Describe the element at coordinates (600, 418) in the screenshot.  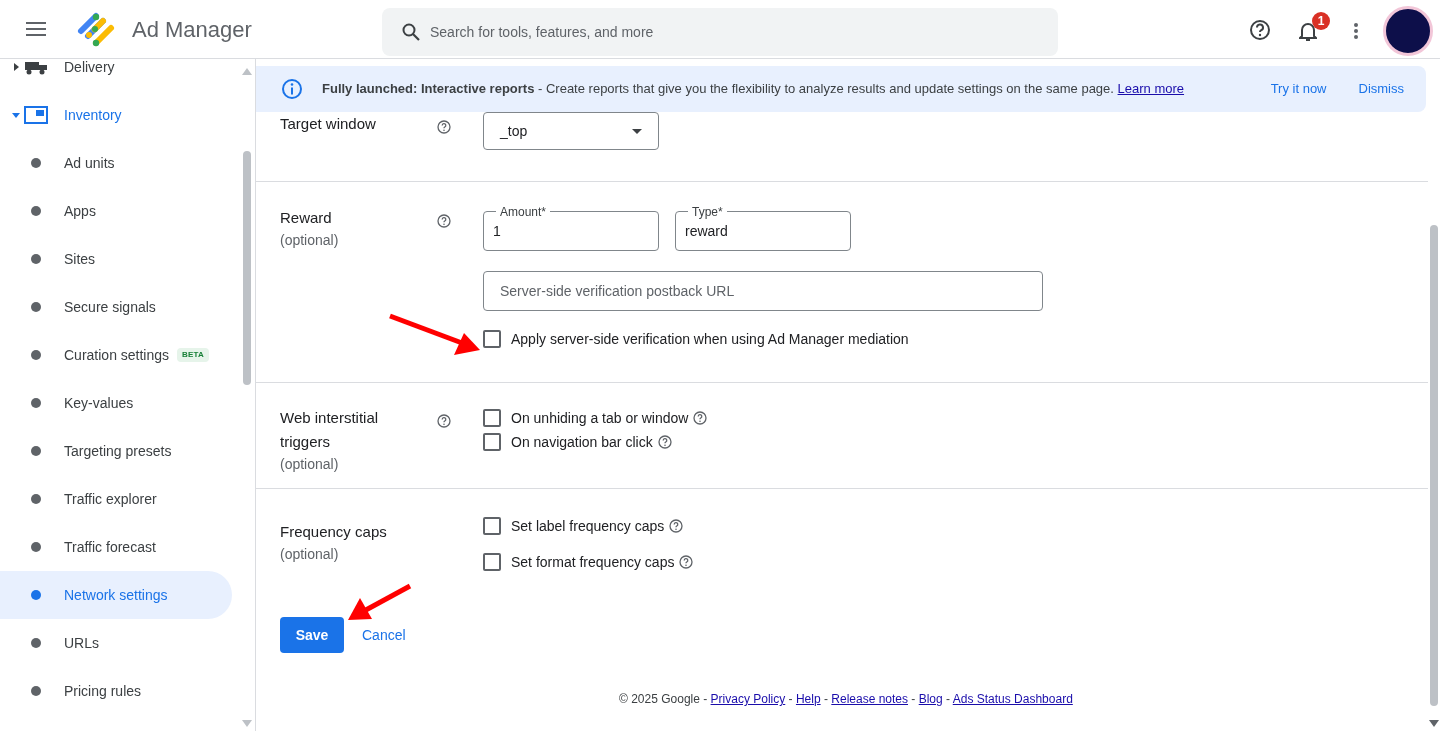
I see `checkbox-label: On unhiding a tab or window` at that location.